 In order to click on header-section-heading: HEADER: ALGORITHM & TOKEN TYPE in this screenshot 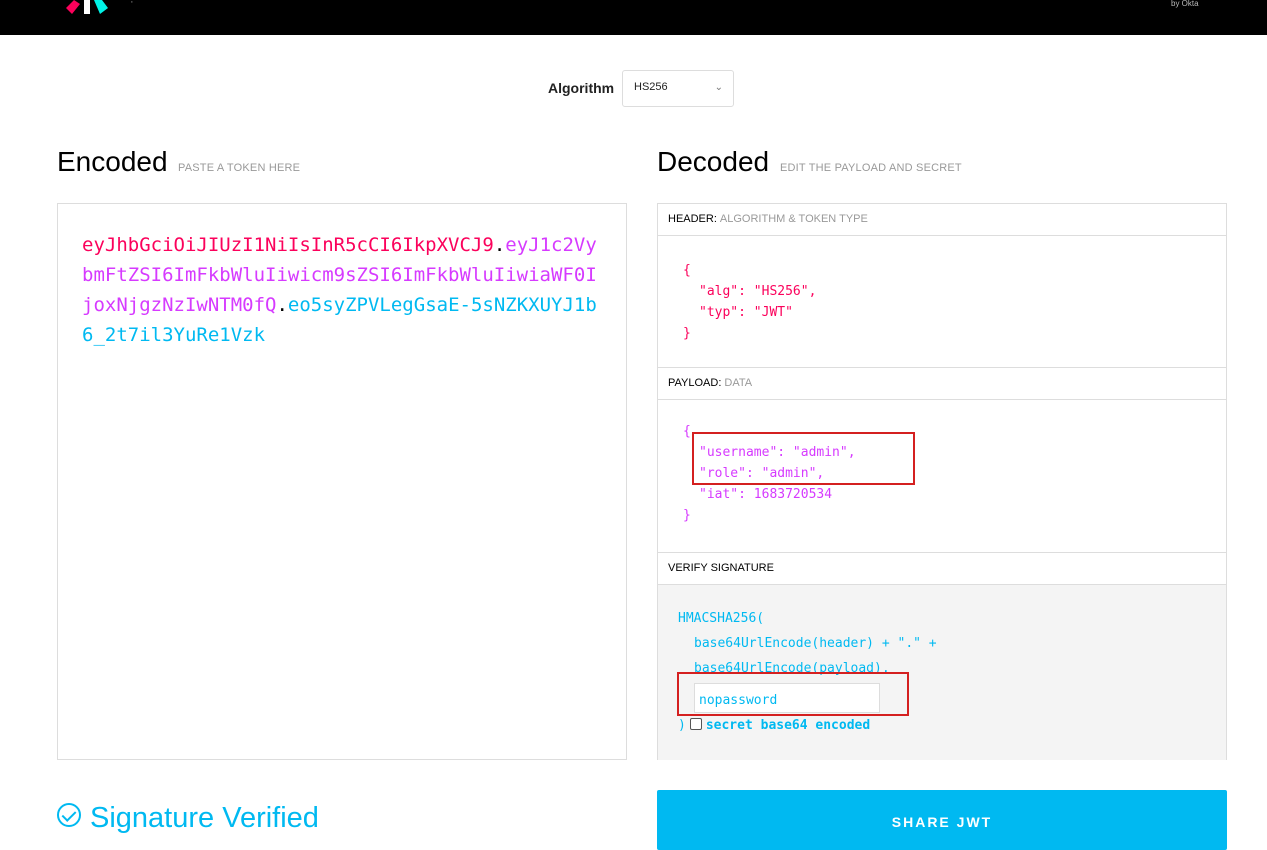, I will do `click(942, 220)`.